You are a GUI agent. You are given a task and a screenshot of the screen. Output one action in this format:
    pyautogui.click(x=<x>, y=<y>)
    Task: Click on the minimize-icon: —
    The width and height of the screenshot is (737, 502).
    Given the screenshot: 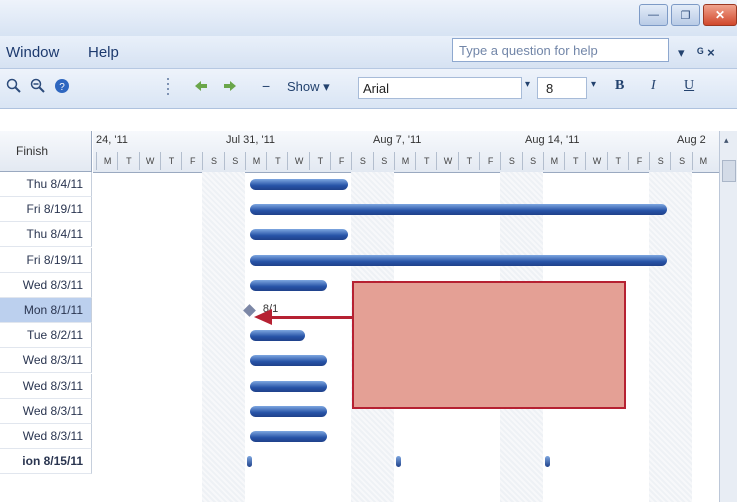 What is the action you would take?
    pyautogui.click(x=653, y=15)
    